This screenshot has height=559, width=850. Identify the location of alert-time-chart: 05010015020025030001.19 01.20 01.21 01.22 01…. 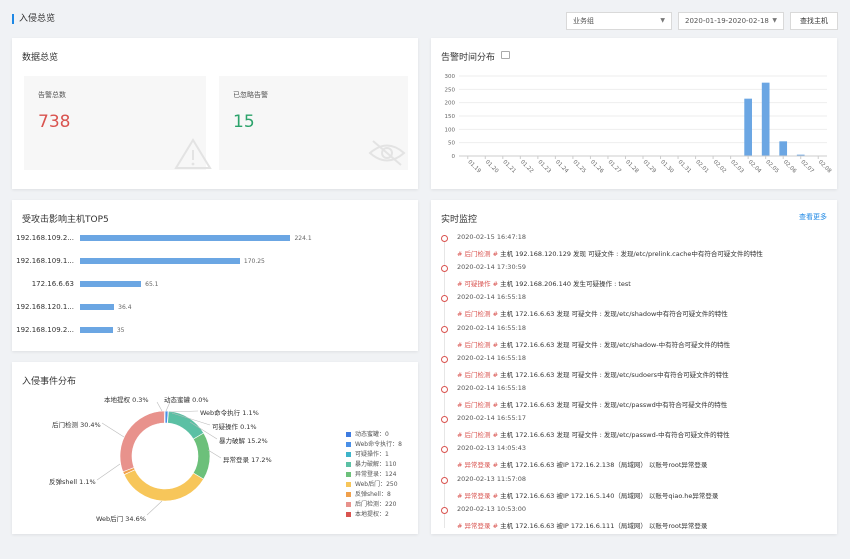
(639, 124).